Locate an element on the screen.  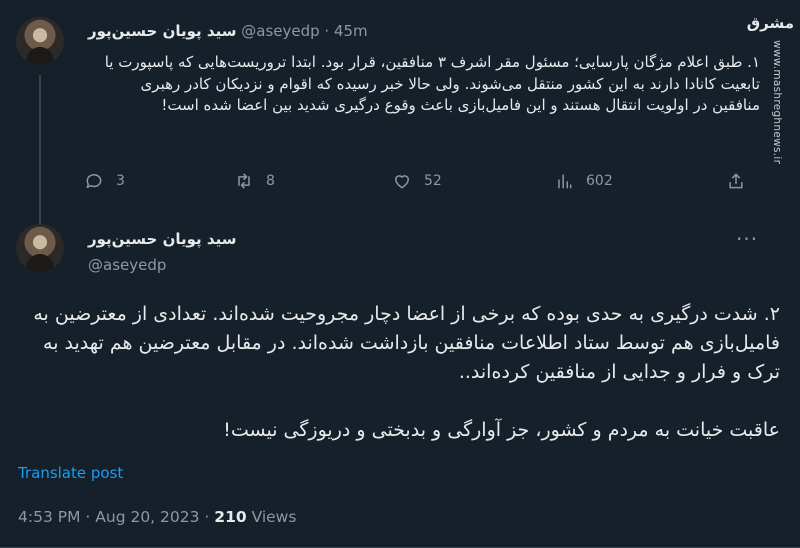
heart-icon is located at coordinates (402, 182).